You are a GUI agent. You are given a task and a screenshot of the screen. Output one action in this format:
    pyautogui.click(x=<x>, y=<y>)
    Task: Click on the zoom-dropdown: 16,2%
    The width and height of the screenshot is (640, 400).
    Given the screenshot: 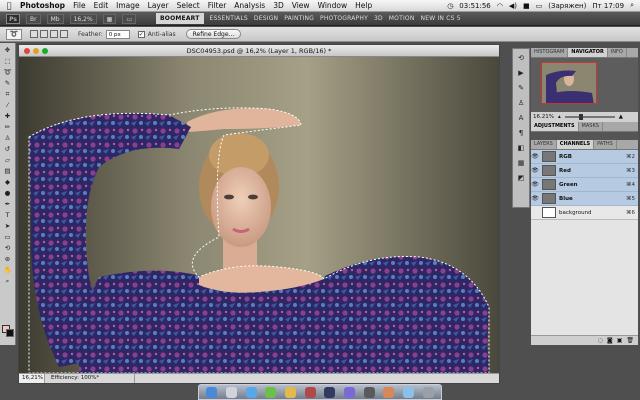 What is the action you would take?
    pyautogui.click(x=83, y=18)
    